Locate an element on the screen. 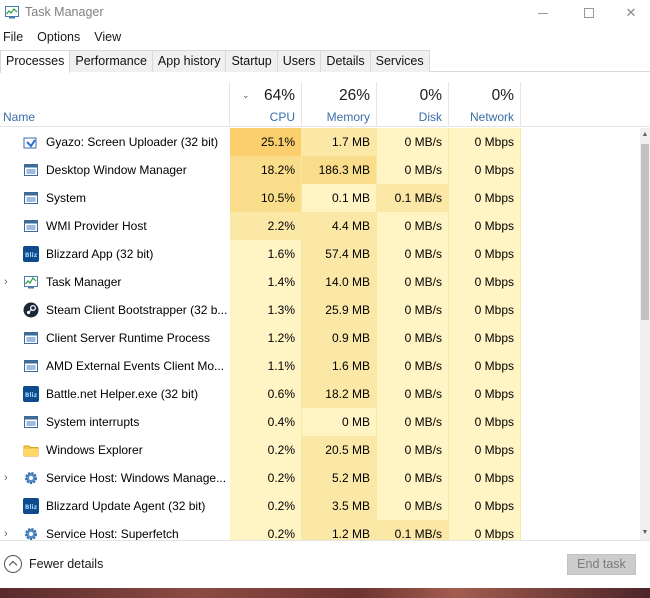 The height and width of the screenshot is (598, 650). scroll-up-icon: ▲ is located at coordinates (645, 135).